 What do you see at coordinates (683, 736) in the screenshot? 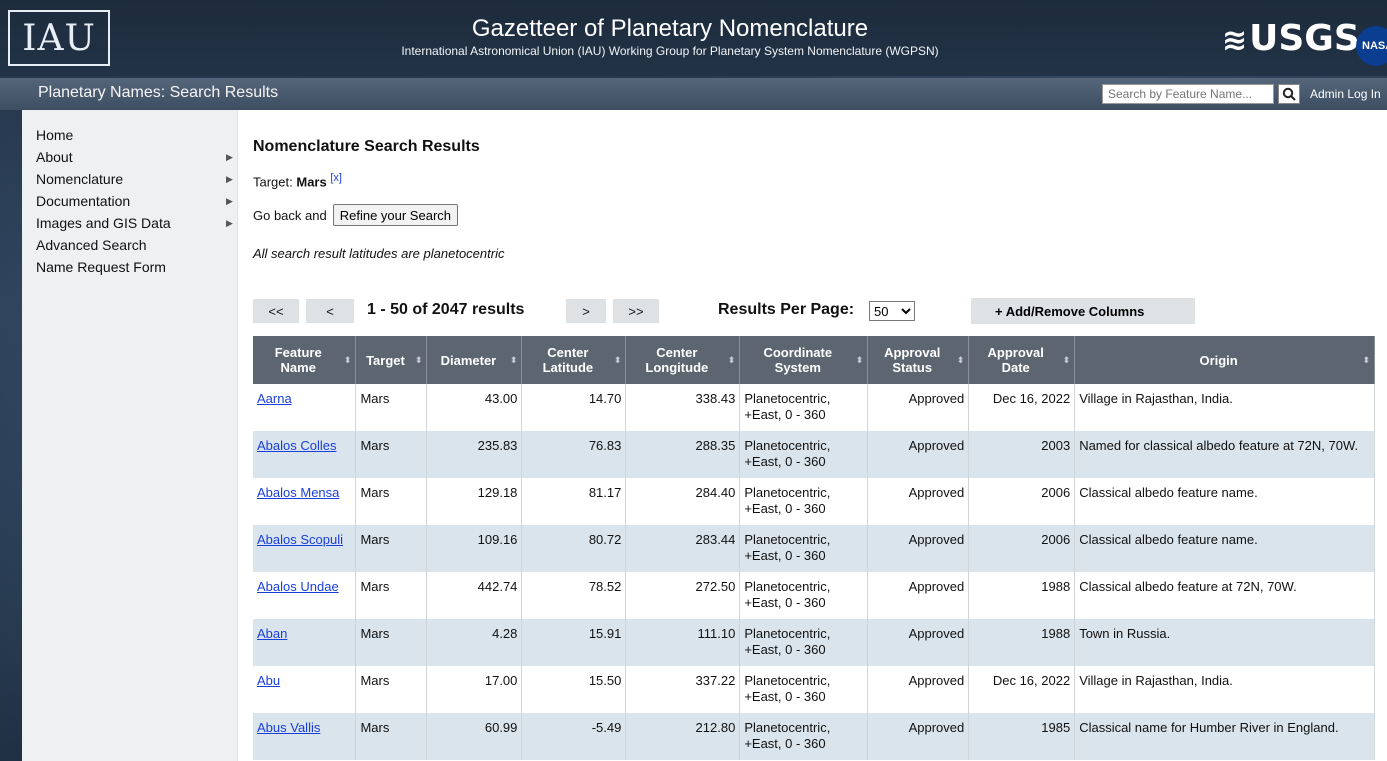
I see `cell-center-longitude: 212.80` at bounding box center [683, 736].